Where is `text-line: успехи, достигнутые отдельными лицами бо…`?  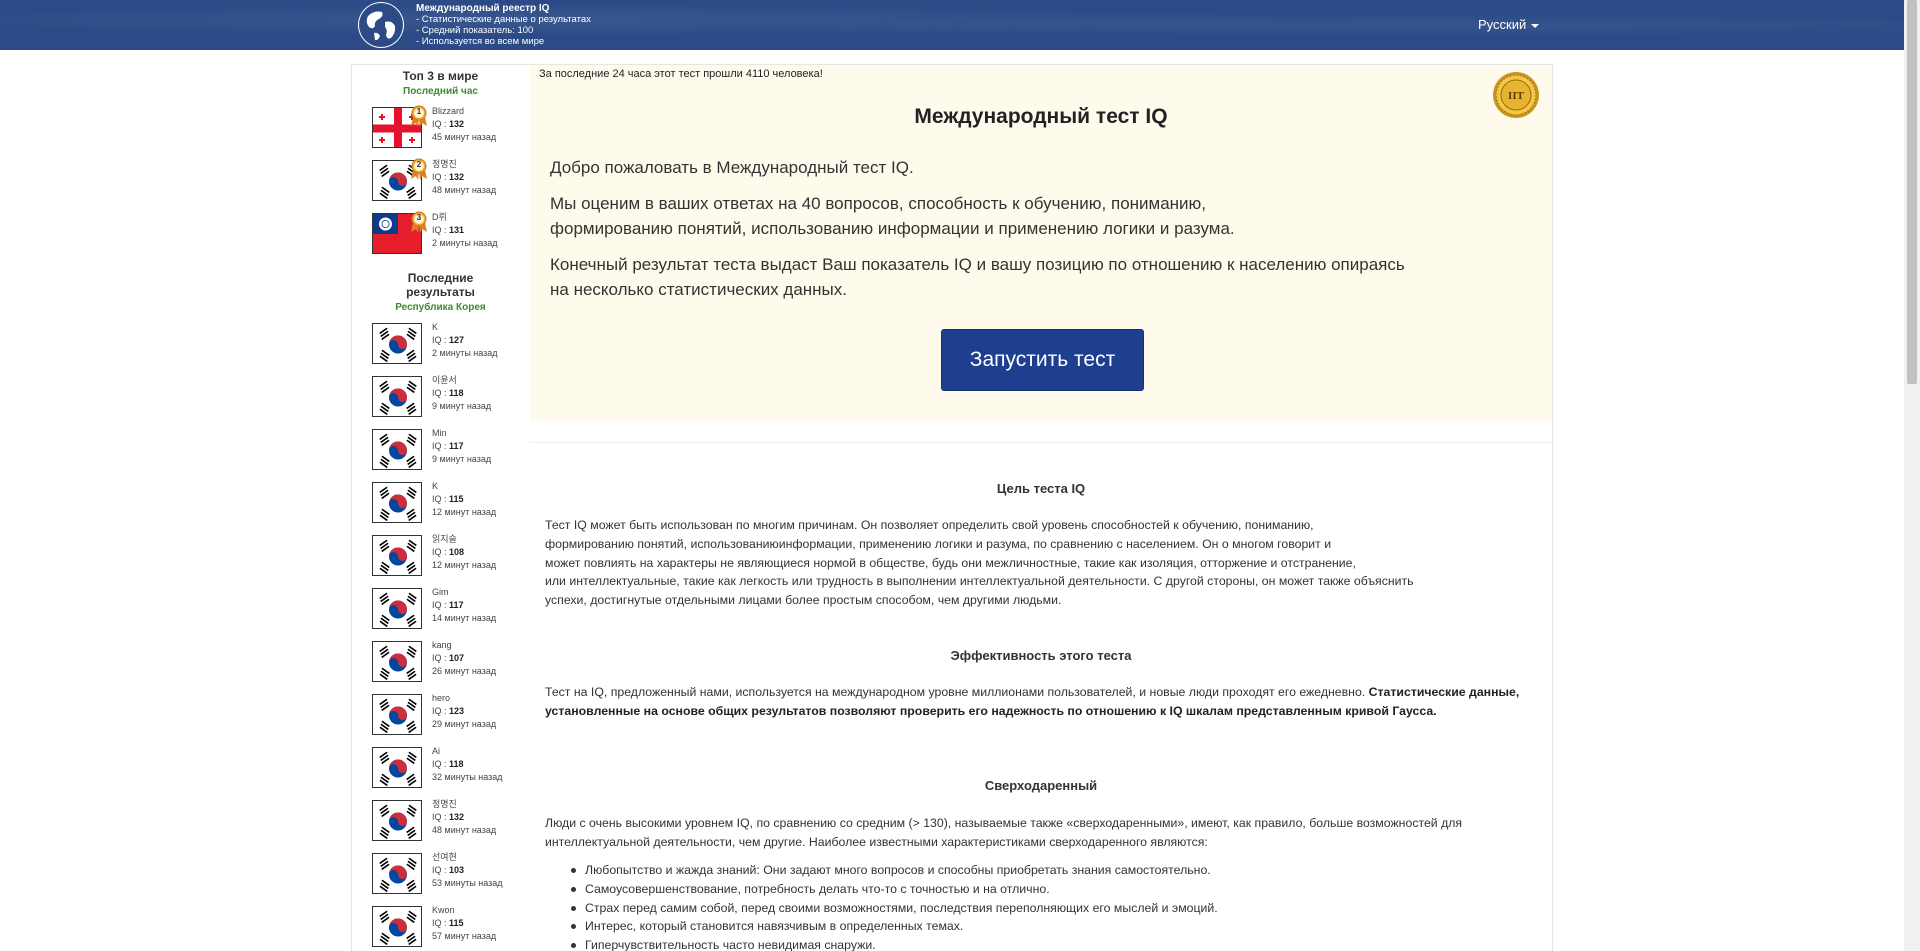
text-line: успехи, достигнутые отдельными лицами бо… is located at coordinates (803, 600).